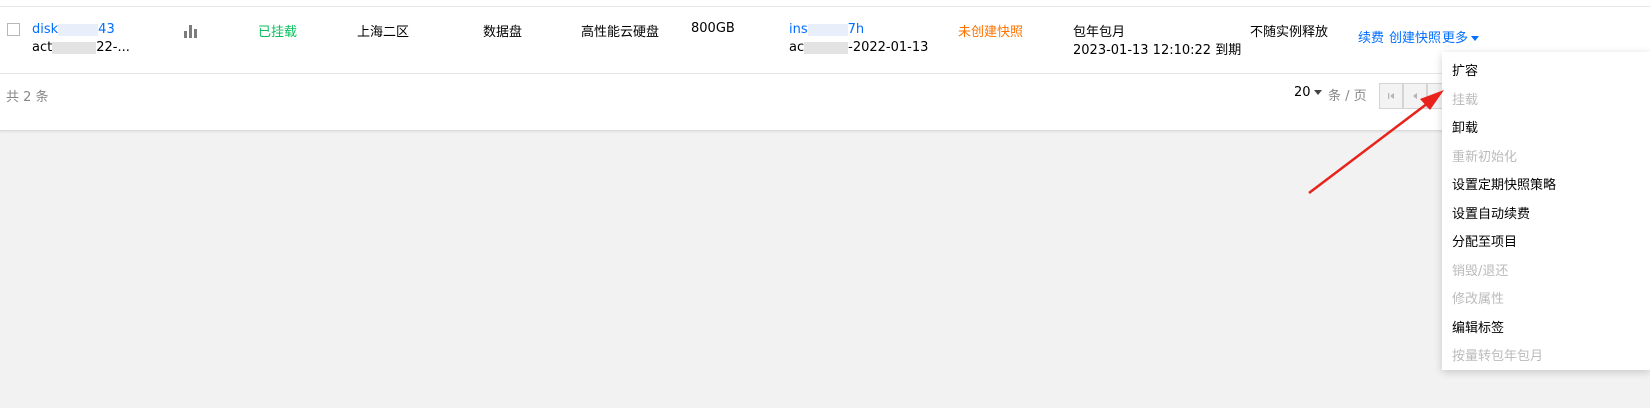 Image resolution: width=1650 pixels, height=408 pixels. Describe the element at coordinates (1099, 32) in the screenshot. I see `billing-mode: 包年包月` at that location.